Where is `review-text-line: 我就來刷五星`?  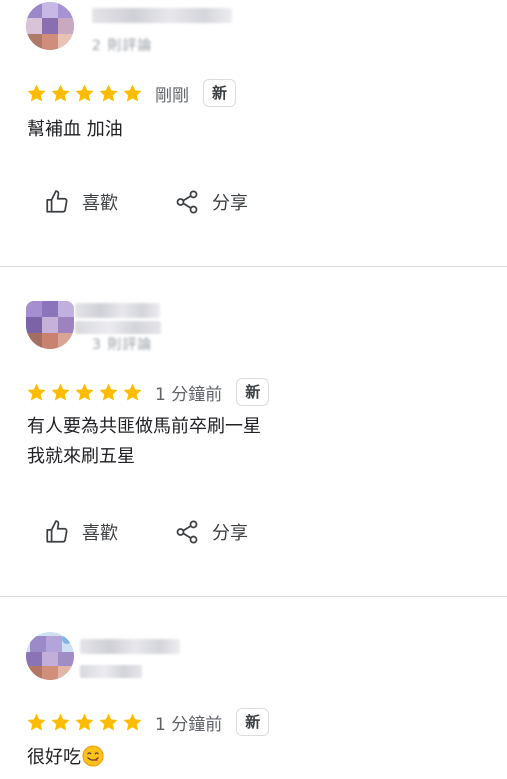
review-text-line: 我就來刷五星 is located at coordinates (81, 456).